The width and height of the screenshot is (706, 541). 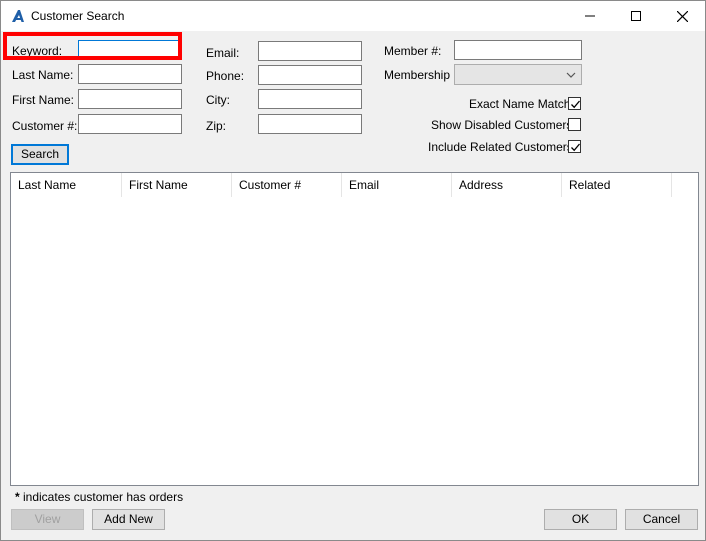 What do you see at coordinates (66, 185) in the screenshot?
I see `column-header-last-name: Last Name` at bounding box center [66, 185].